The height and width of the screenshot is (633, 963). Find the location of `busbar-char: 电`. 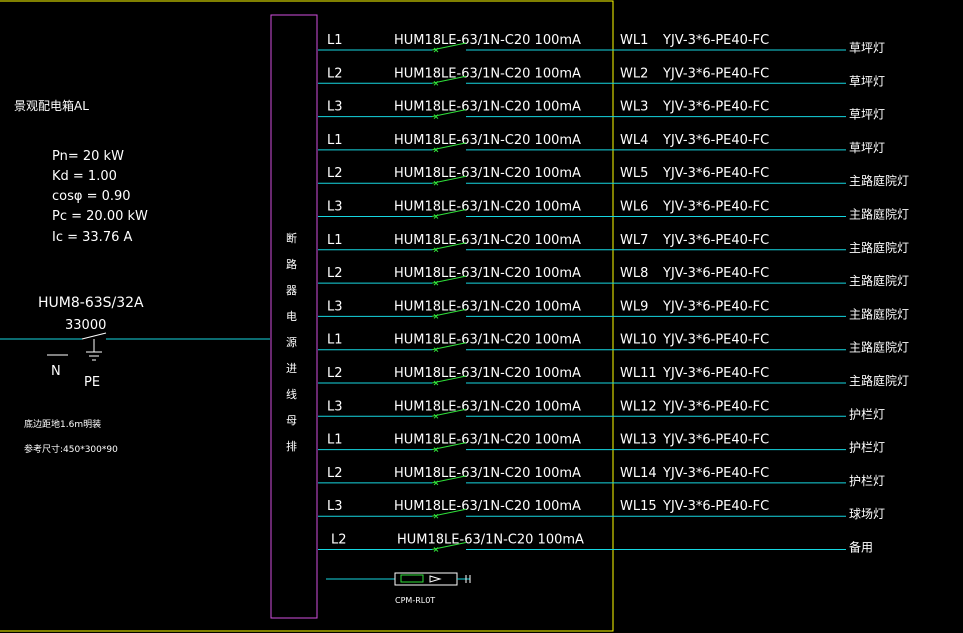

busbar-char: 电 is located at coordinates (291, 316).